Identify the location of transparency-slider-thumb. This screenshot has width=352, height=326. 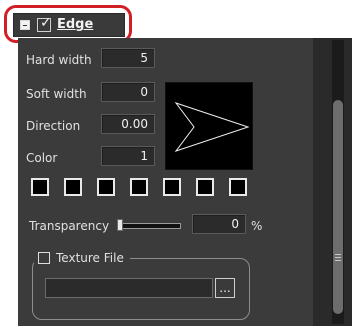
(120, 225).